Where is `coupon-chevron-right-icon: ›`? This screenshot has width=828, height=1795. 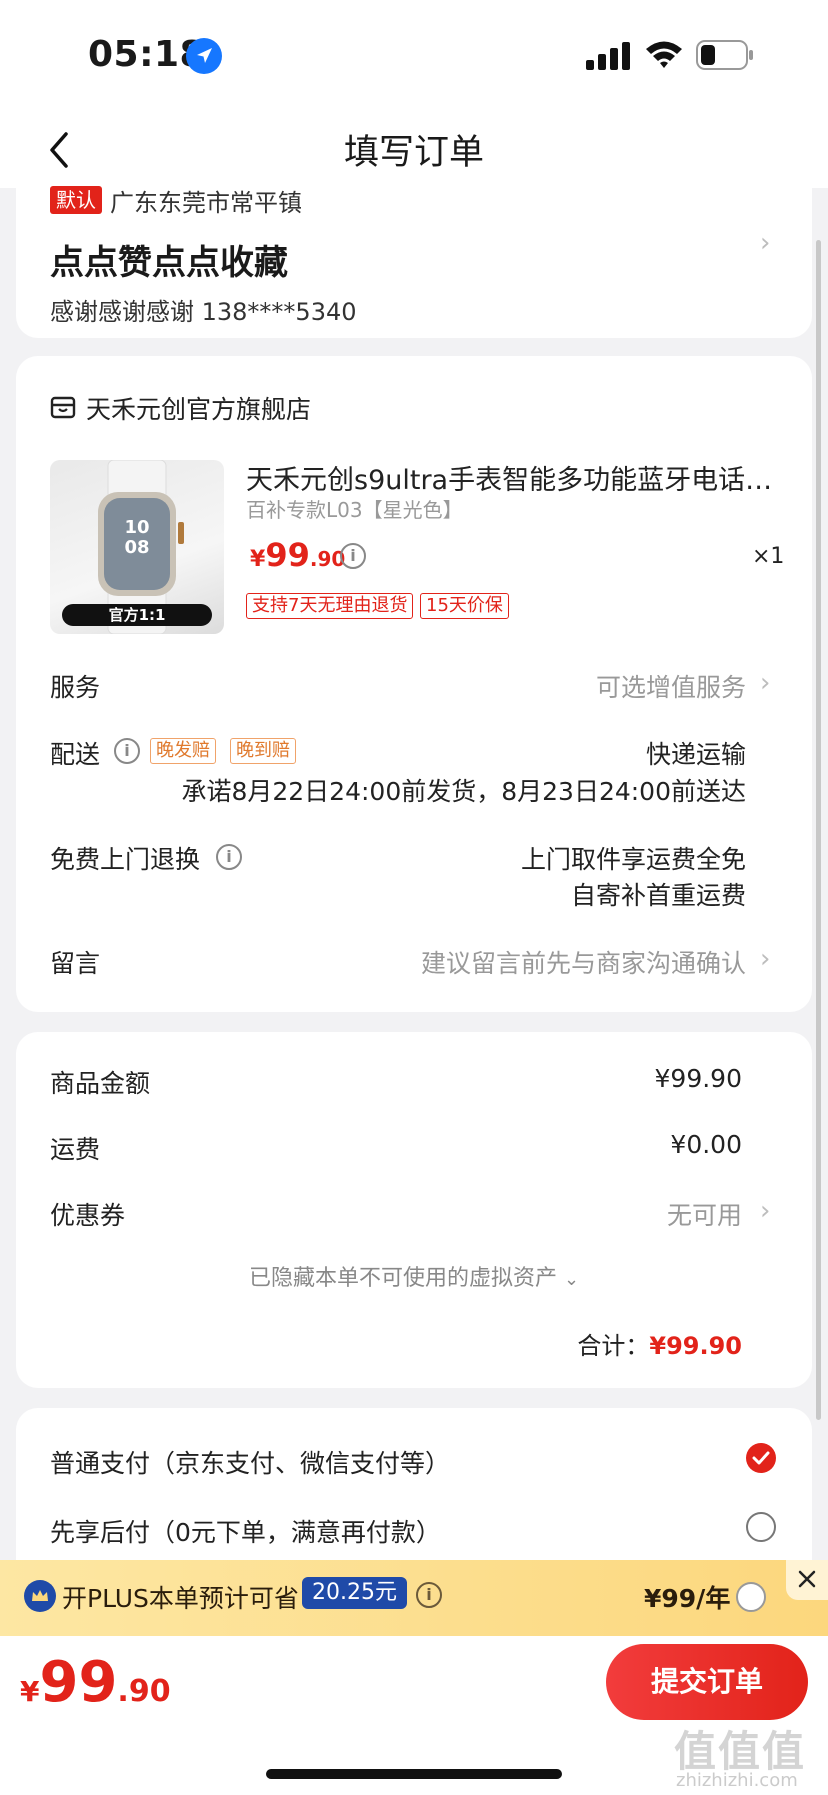 coupon-chevron-right-icon: › is located at coordinates (765, 1211).